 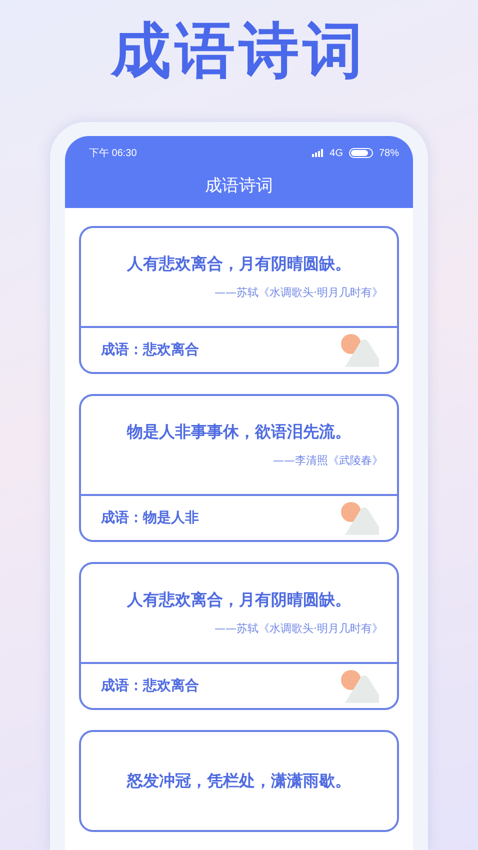 I want to click on signal-icon, so click(x=318, y=153).